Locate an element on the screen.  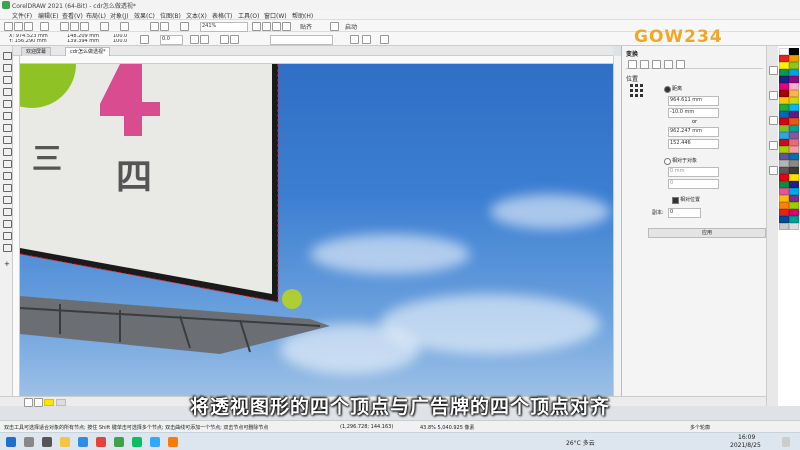
menu-table: 表格(T) is located at coordinates (222, 15).